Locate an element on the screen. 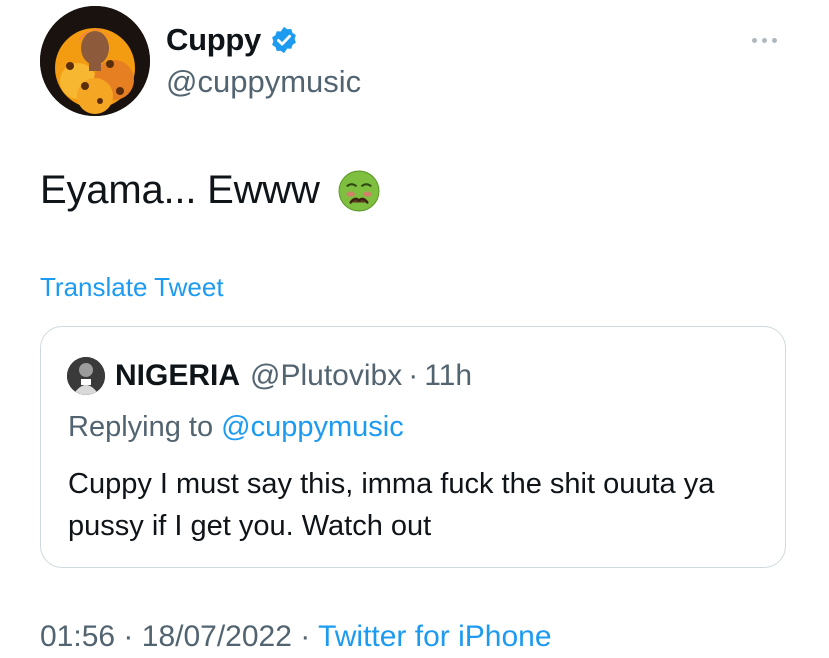 This screenshot has width=829, height=658. quoted-tweet-header: NIGERIA @Plutovibx · 11h is located at coordinates (269, 376).